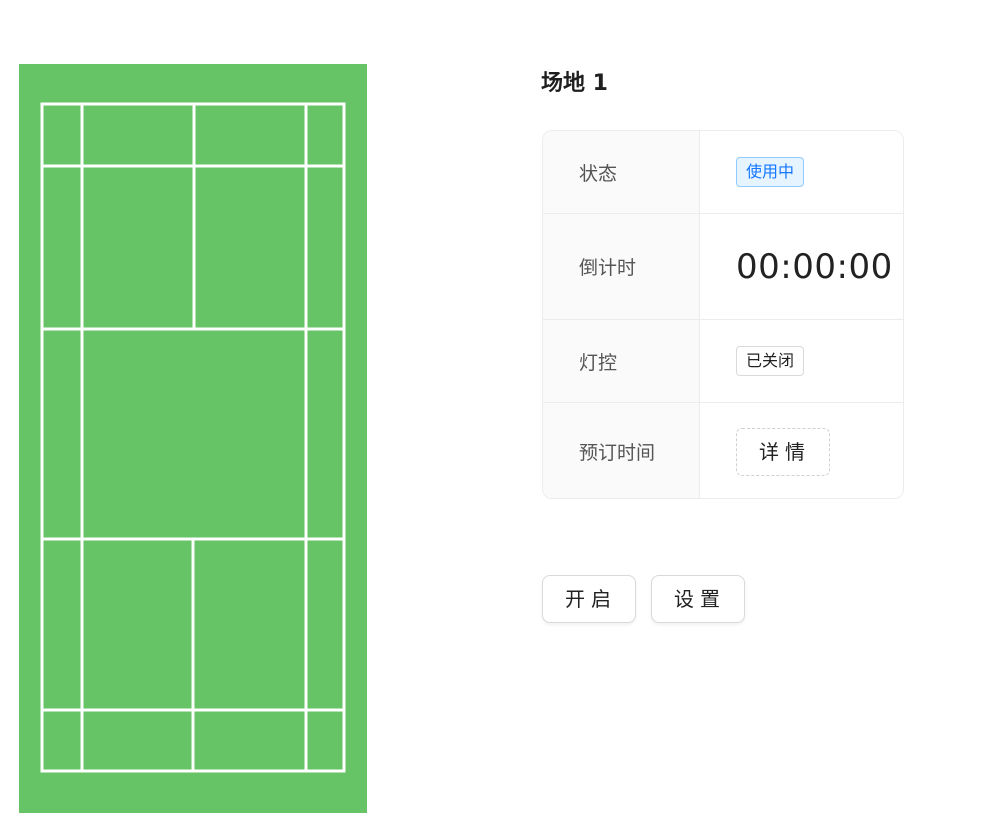 The height and width of the screenshot is (837, 1006). I want to click on booking-time-cell: 详情, so click(801, 450).